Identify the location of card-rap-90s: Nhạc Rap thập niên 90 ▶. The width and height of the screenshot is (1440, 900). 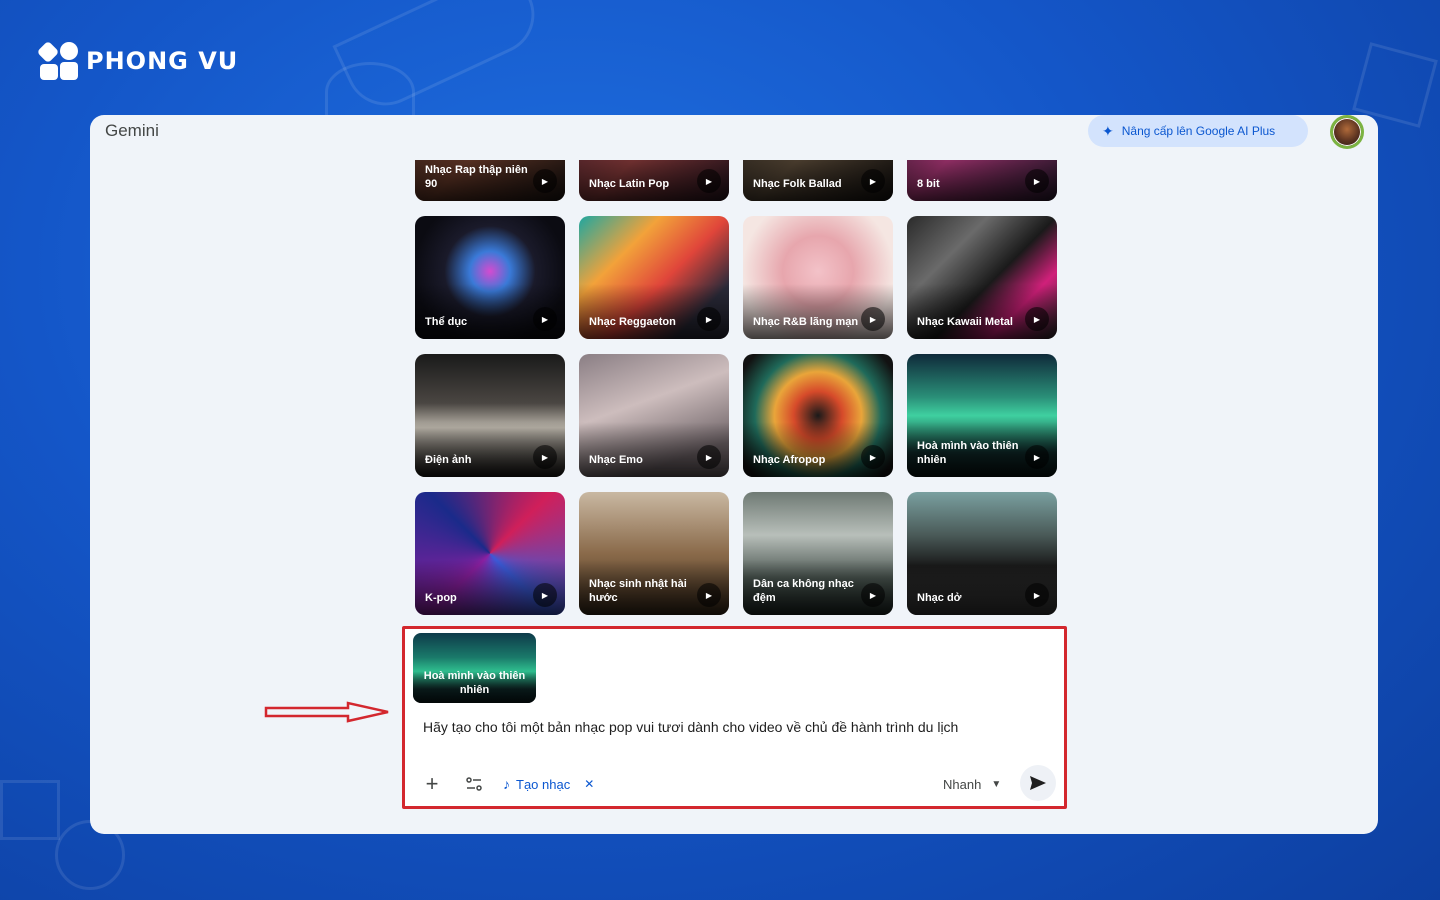
(490, 180).